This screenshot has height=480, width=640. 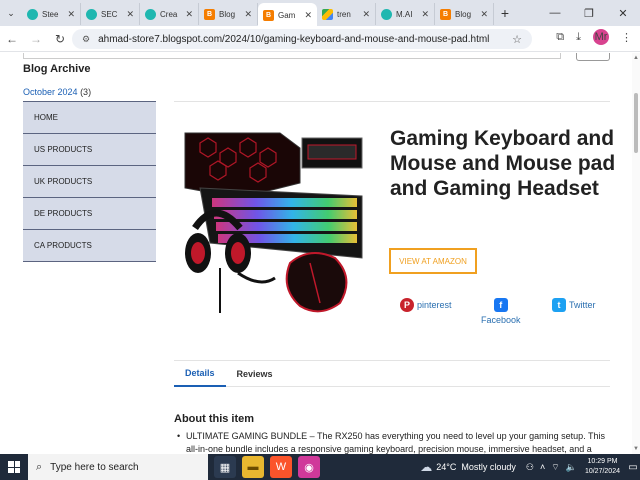 I want to click on windows-logo-icon, so click(x=14, y=467).